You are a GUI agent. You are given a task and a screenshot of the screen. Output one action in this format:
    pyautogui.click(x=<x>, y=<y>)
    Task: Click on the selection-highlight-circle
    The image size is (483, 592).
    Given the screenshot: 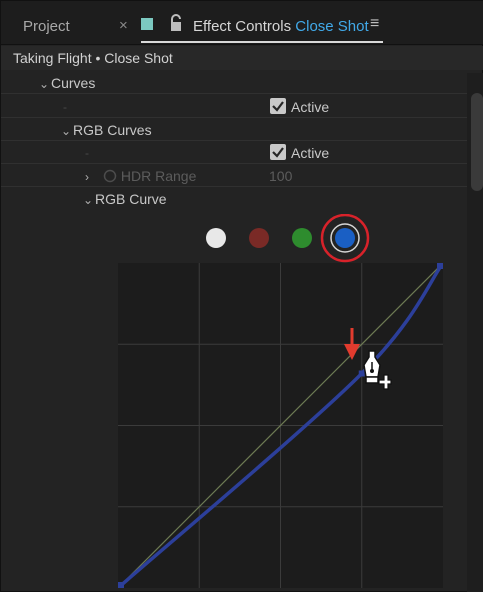 What is the action you would take?
    pyautogui.click(x=345, y=238)
    